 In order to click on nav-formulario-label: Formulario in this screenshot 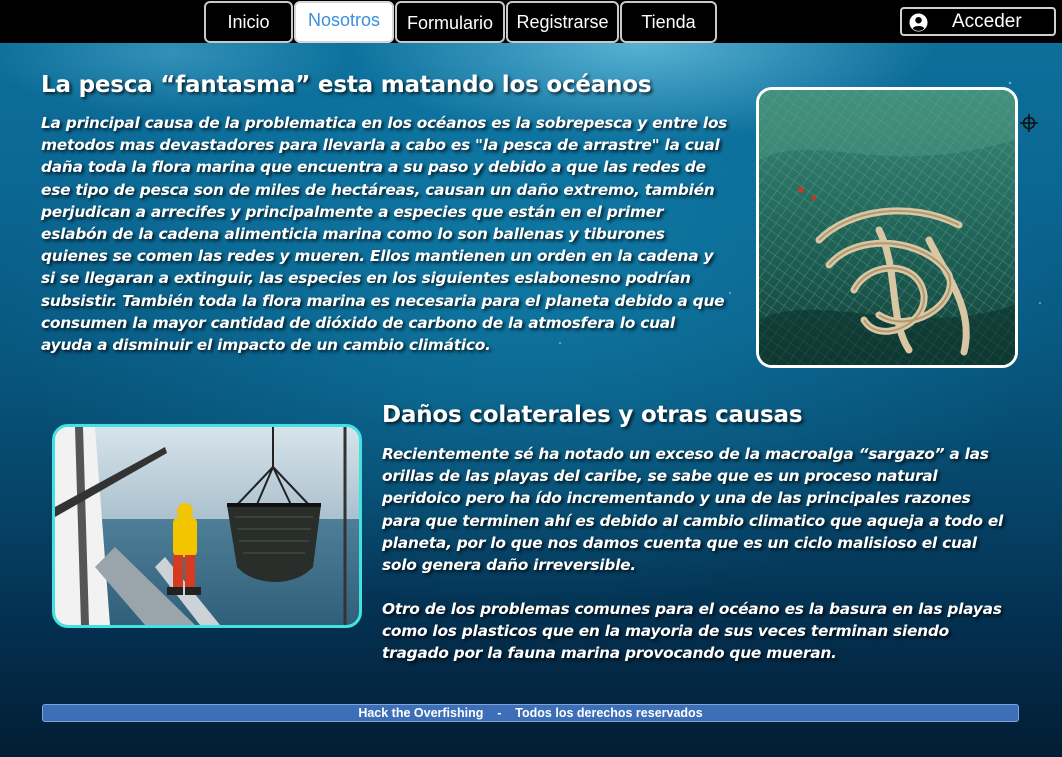, I will do `click(450, 22)`.